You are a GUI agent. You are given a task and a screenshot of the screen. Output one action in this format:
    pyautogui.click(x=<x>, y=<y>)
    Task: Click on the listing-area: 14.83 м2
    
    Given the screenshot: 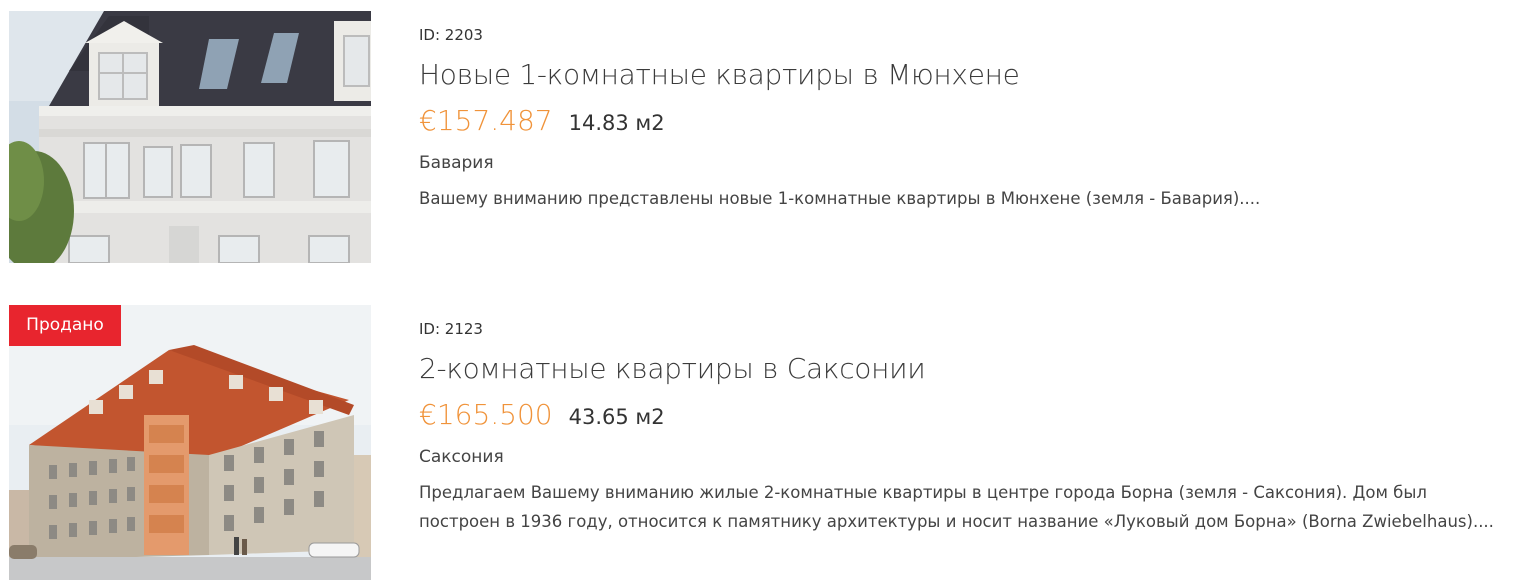 What is the action you would take?
    pyautogui.click(x=616, y=123)
    